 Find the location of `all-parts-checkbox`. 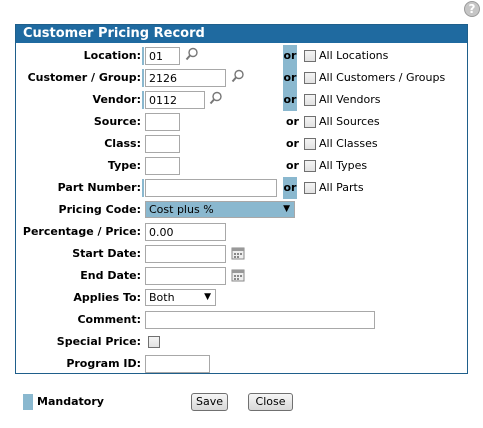

all-parts-checkbox is located at coordinates (310, 188).